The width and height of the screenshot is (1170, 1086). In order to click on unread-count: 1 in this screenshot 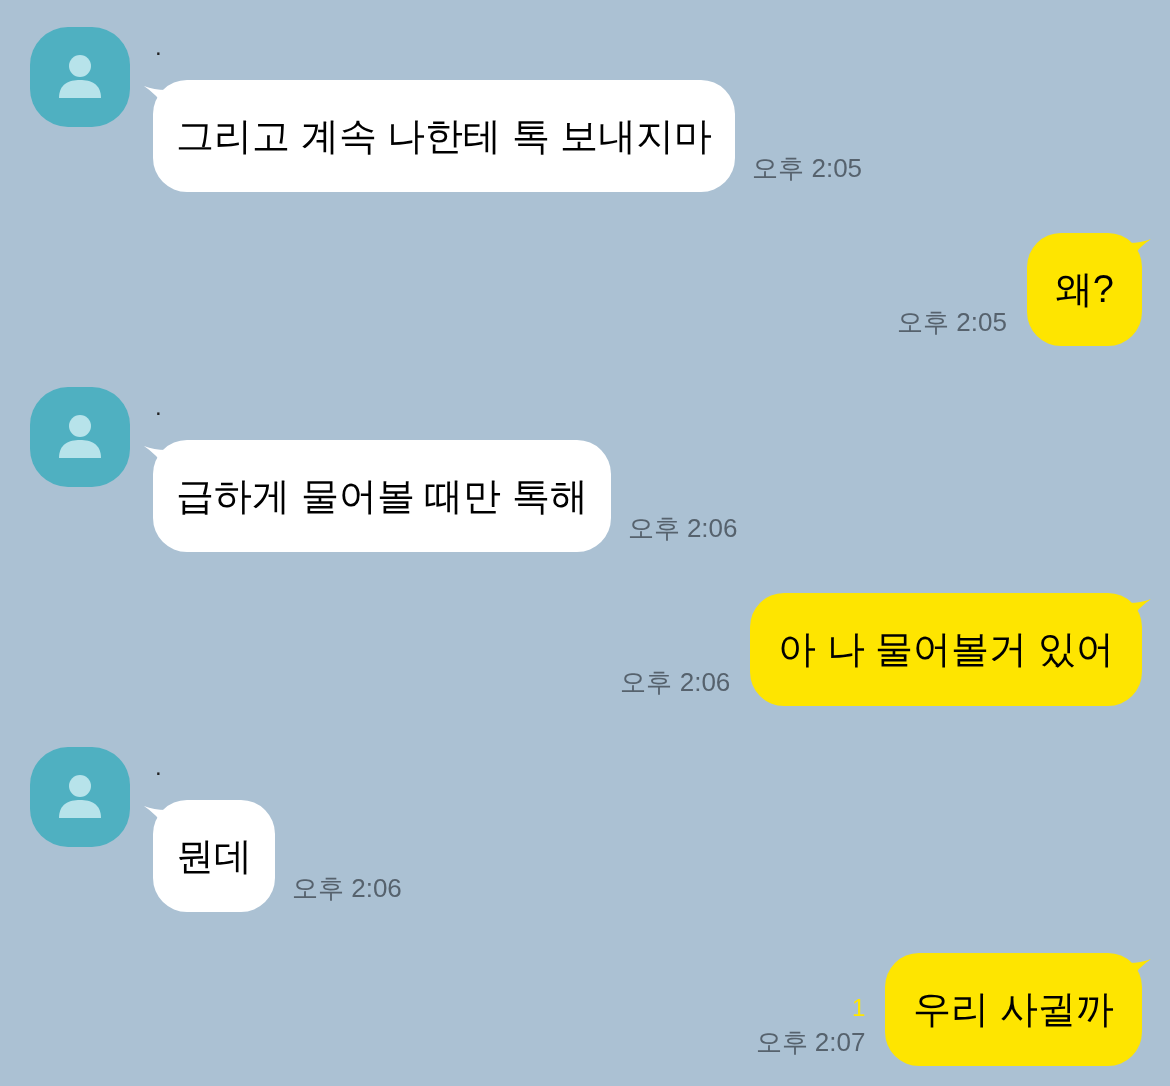, I will do `click(859, 1008)`.